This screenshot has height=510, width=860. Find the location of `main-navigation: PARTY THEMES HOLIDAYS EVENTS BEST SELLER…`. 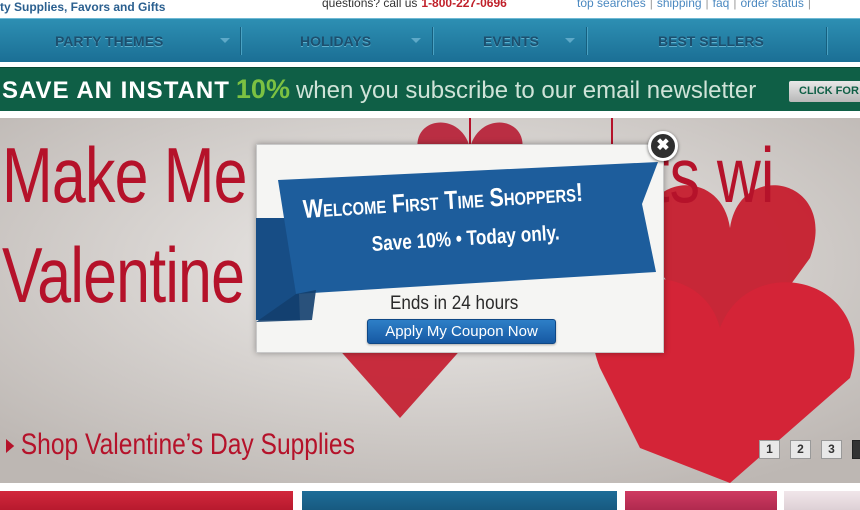

main-navigation: PARTY THEMES HOLIDAYS EVENTS BEST SELLER… is located at coordinates (430, 40).